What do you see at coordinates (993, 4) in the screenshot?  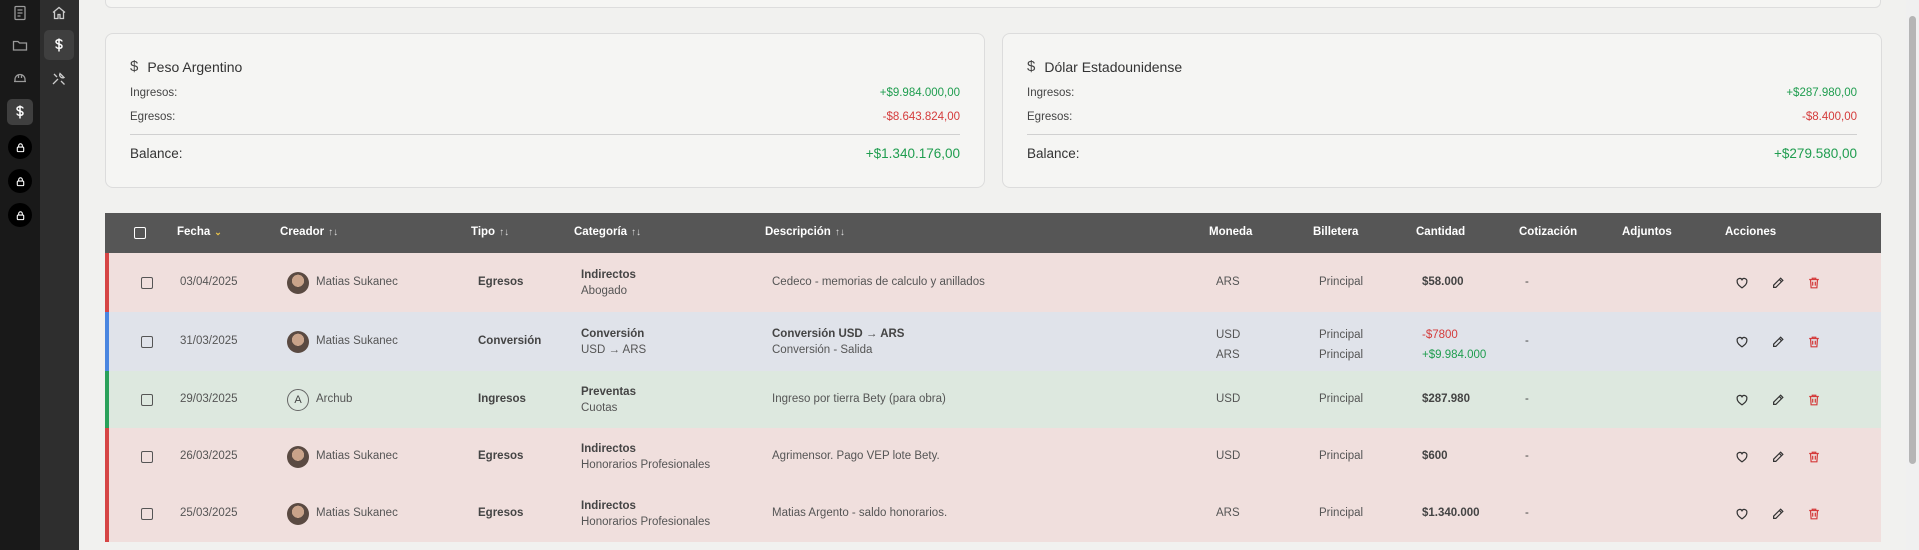 I see `summary-card-top` at bounding box center [993, 4].